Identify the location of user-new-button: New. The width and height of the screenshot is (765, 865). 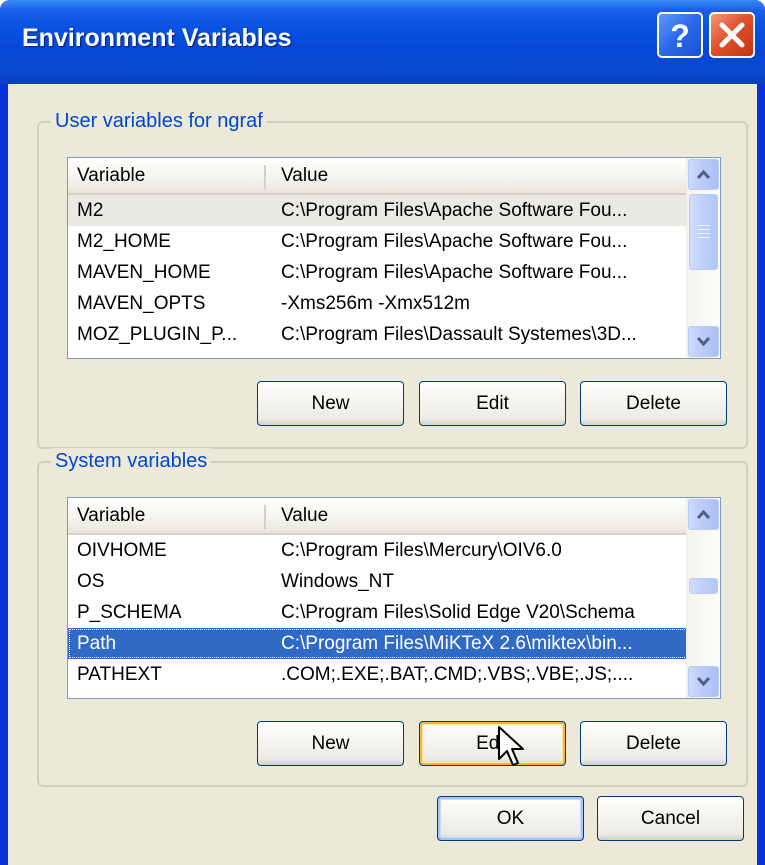
(330, 403).